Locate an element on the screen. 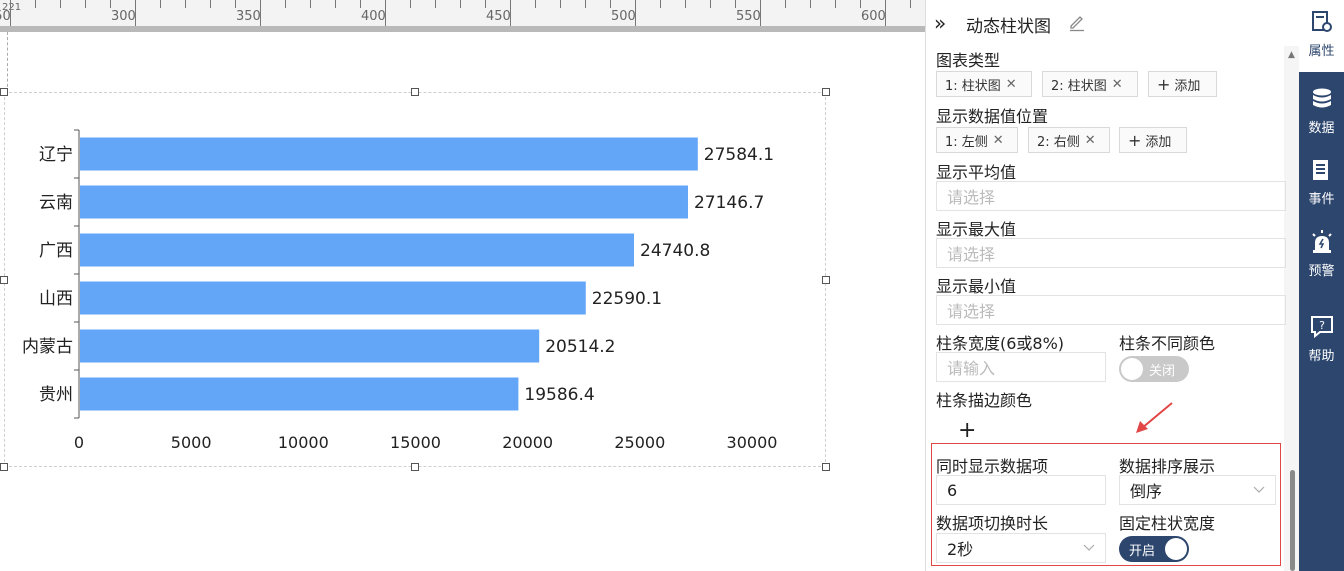  nav-item-properties: 属性 is located at coordinates (1321, 36).